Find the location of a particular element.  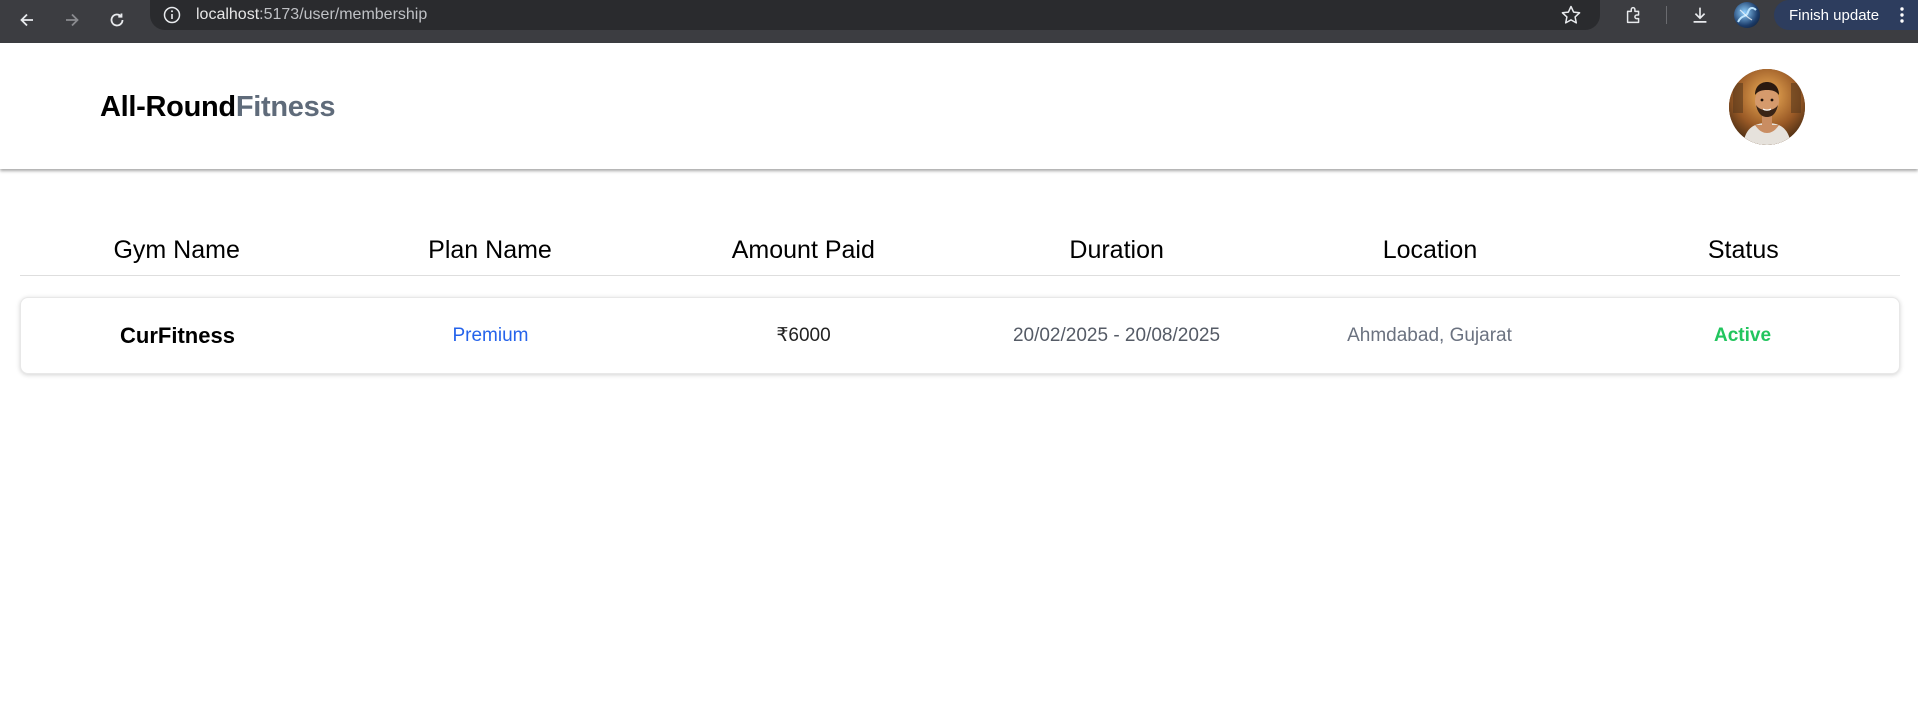

forward-button is located at coordinates (72, 20).